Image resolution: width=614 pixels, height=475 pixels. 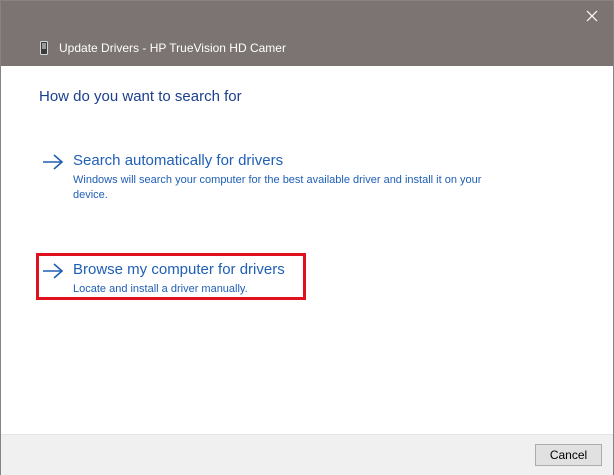 I want to click on cancel-button: Cancel, so click(x=568, y=455).